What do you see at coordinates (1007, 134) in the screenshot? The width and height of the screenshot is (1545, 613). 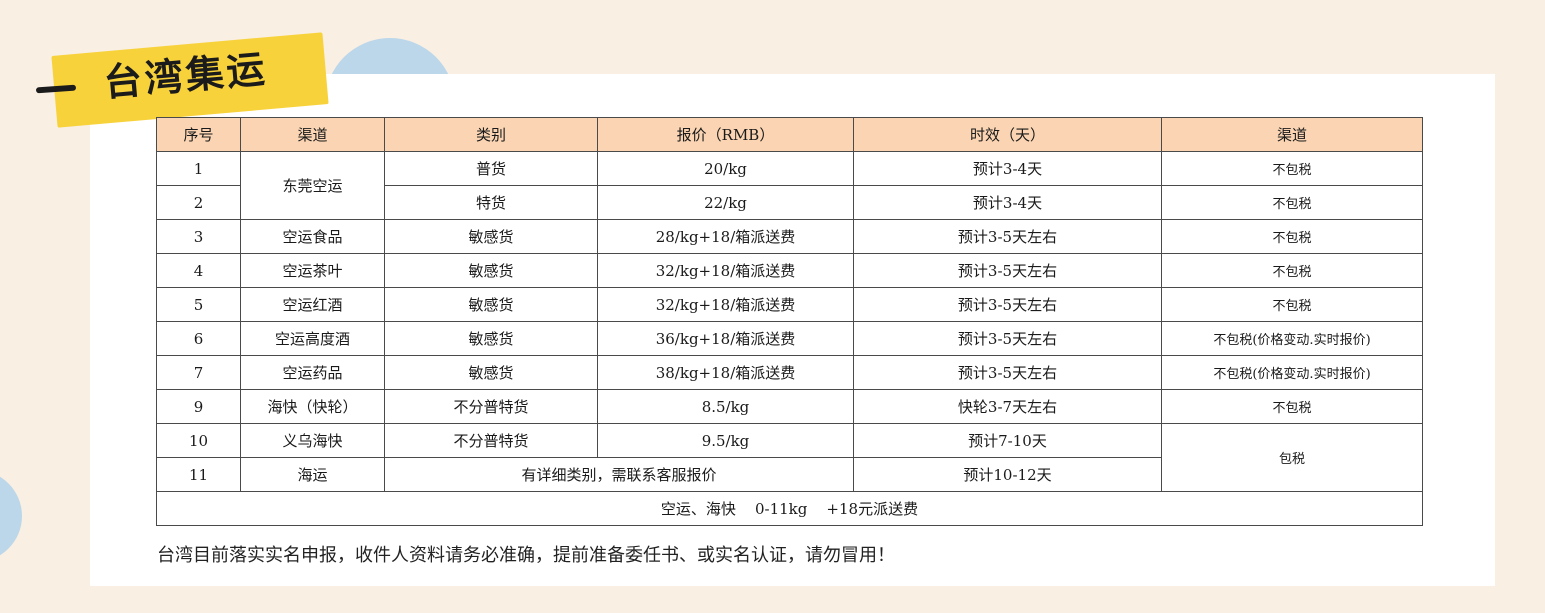 I see `header-time: 时效（天）` at bounding box center [1007, 134].